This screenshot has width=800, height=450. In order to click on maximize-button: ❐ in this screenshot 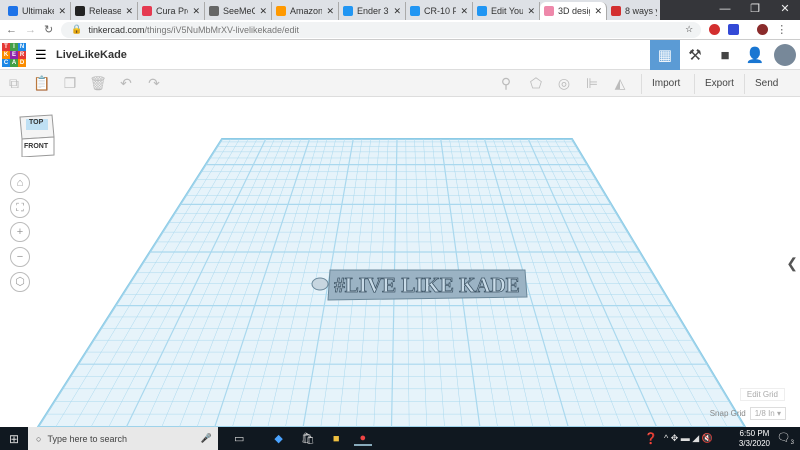, I will do `click(755, 10)`.